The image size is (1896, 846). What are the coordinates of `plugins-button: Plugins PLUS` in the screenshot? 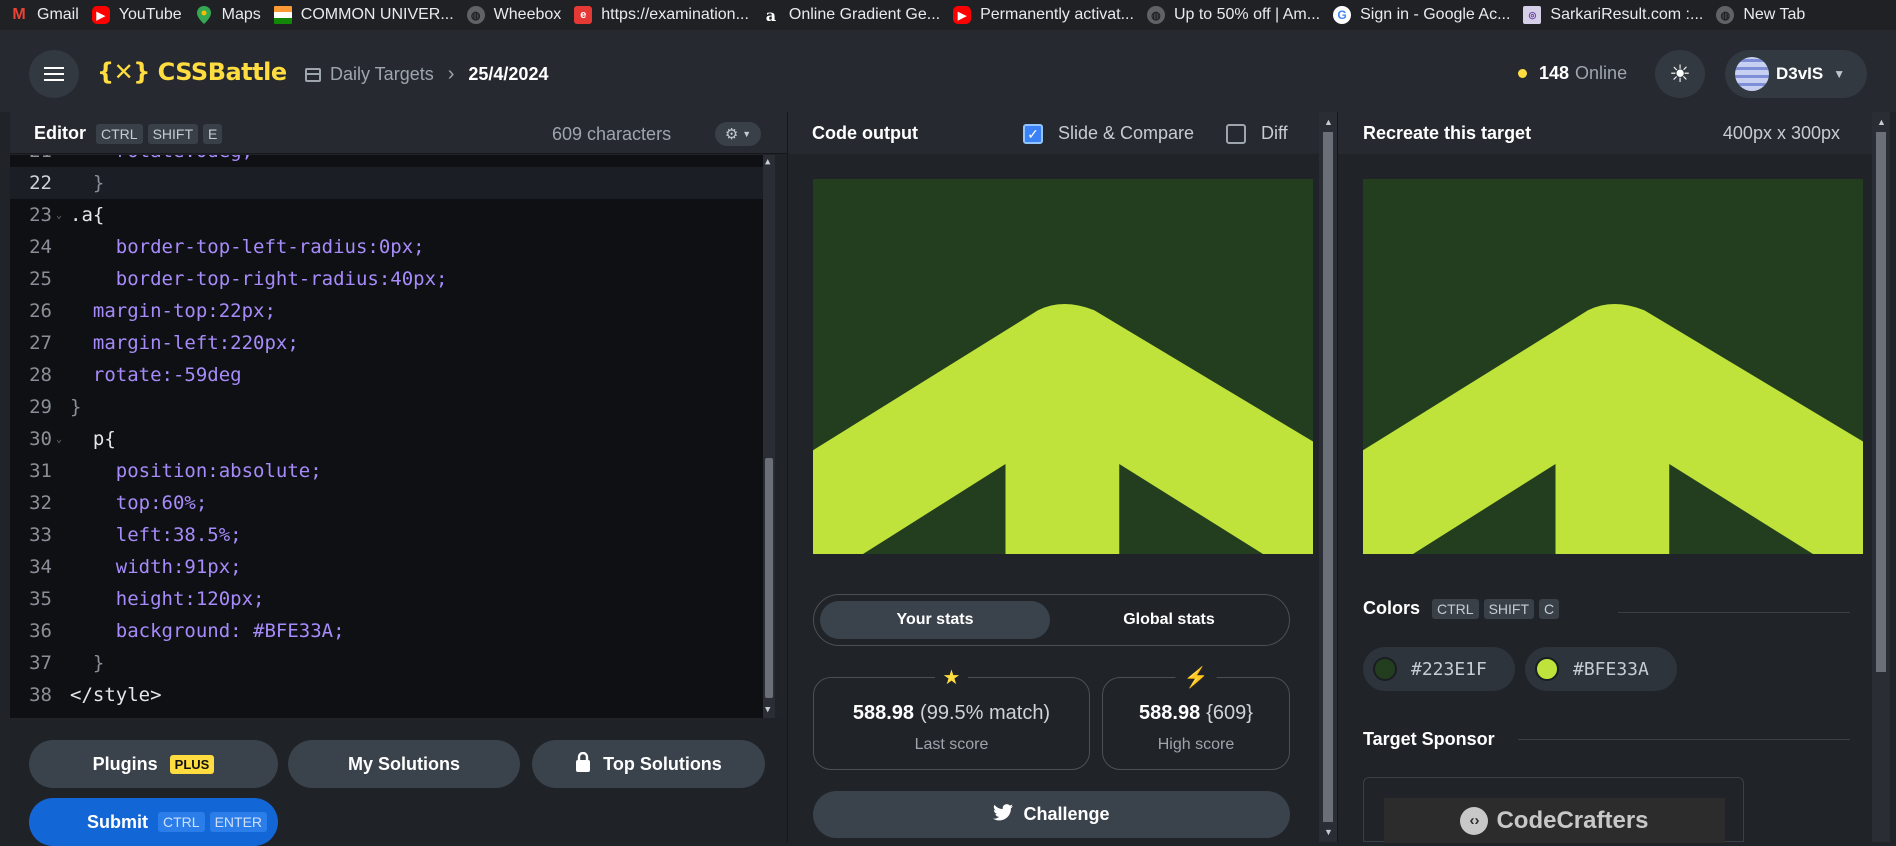 It's located at (153, 764).